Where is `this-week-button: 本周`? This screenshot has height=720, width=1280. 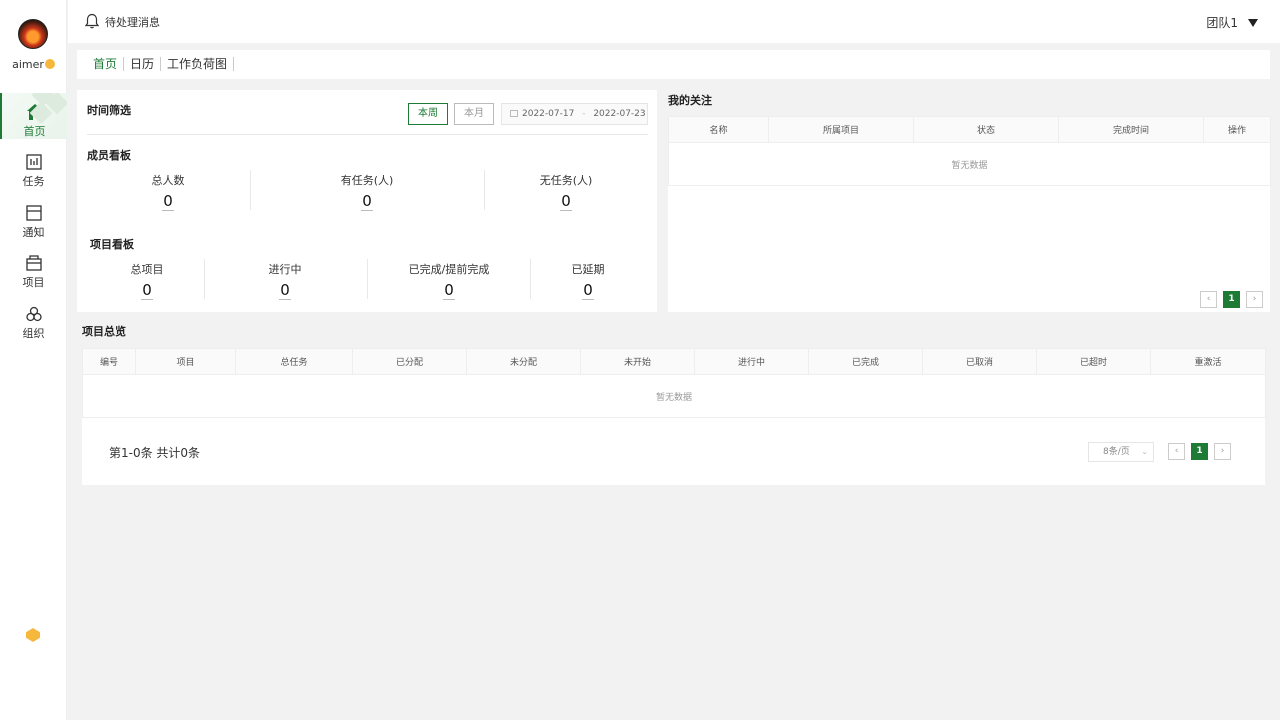
this-week-button: 本周 is located at coordinates (428, 114).